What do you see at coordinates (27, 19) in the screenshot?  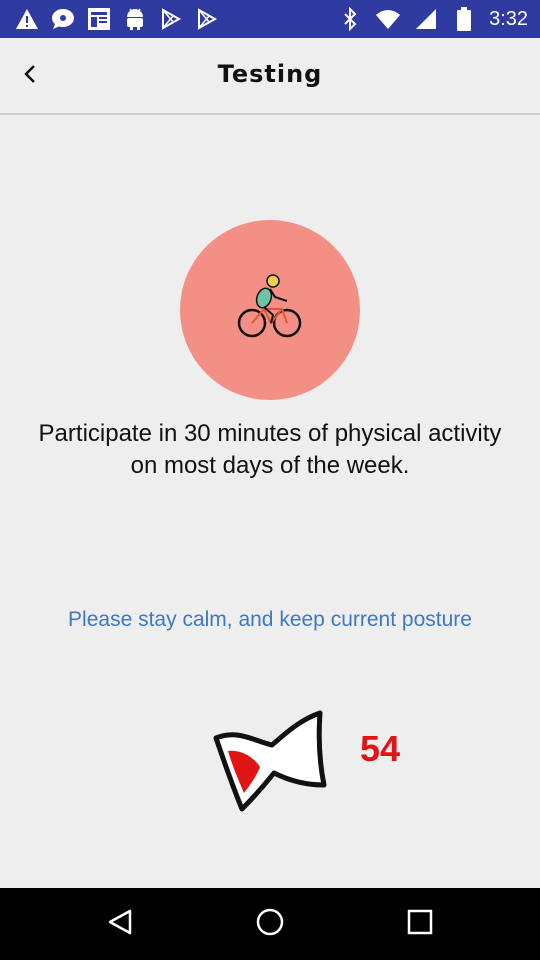 I see `warning-icon` at bounding box center [27, 19].